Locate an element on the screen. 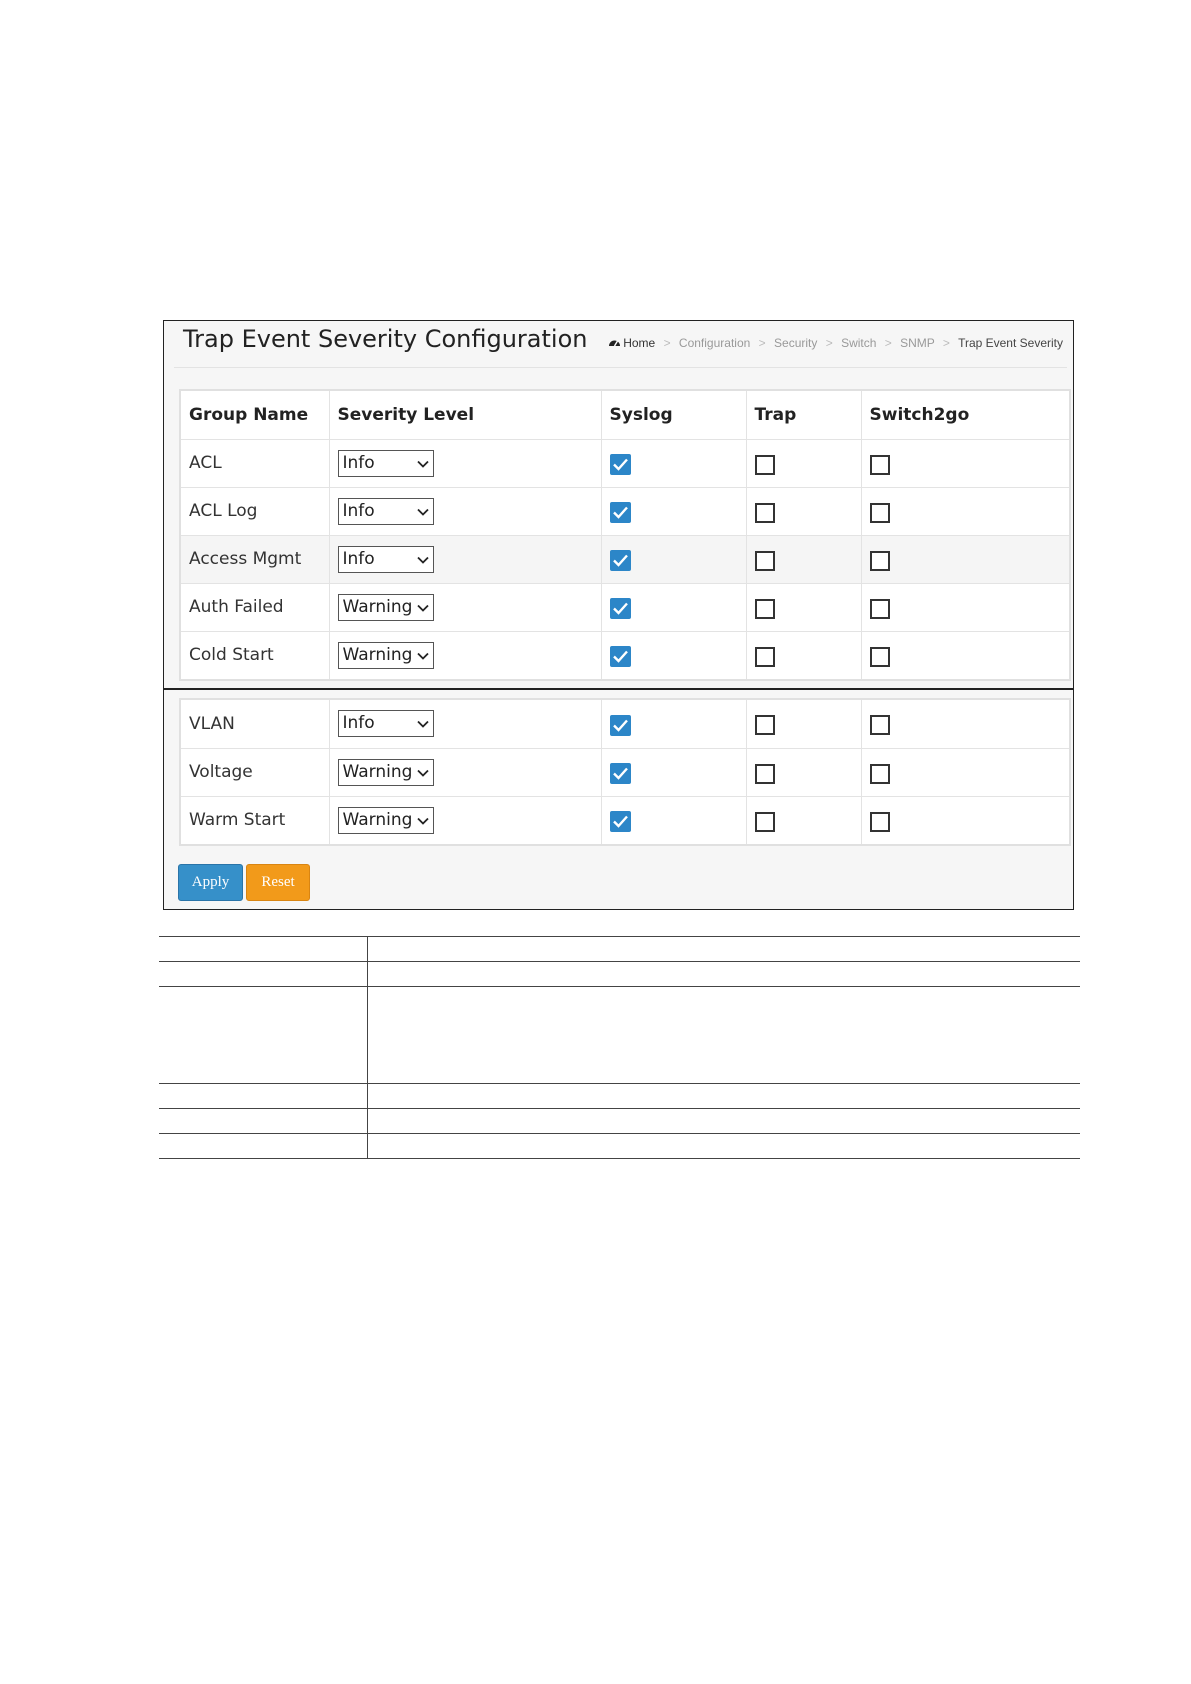 Image resolution: width=1191 pixels, height=1684 pixels. breadcrumb-current: Trap Event Severity is located at coordinates (1010, 343).